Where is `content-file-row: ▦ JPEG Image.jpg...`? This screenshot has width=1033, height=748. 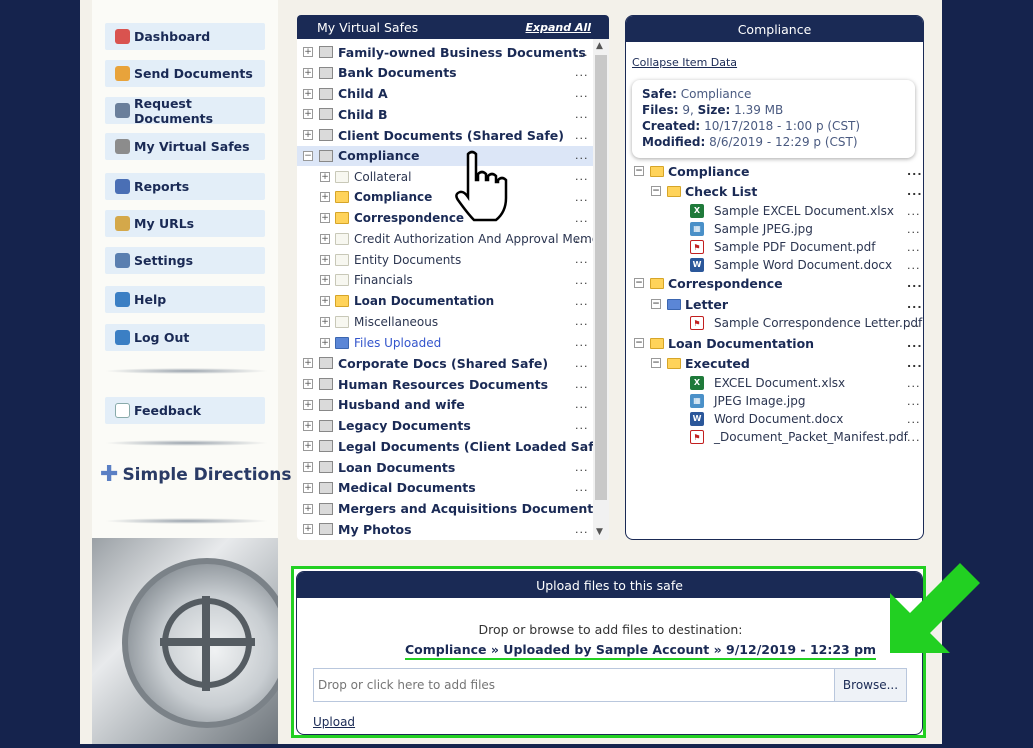 content-file-row: ▦ JPEG Image.jpg... is located at coordinates (774, 401).